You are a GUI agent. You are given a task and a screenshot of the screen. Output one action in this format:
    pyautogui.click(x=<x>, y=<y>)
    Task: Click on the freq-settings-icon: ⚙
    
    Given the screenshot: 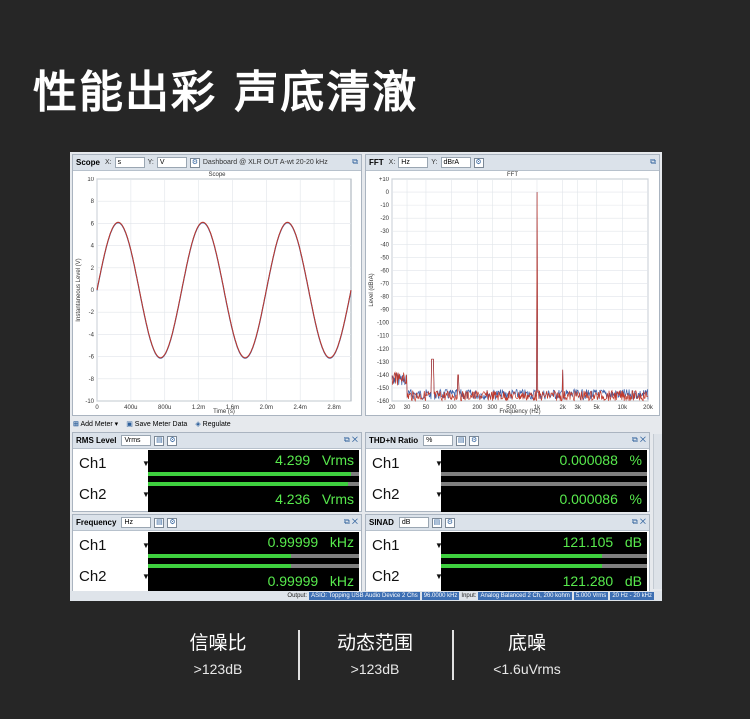 What is the action you would take?
    pyautogui.click(x=172, y=522)
    